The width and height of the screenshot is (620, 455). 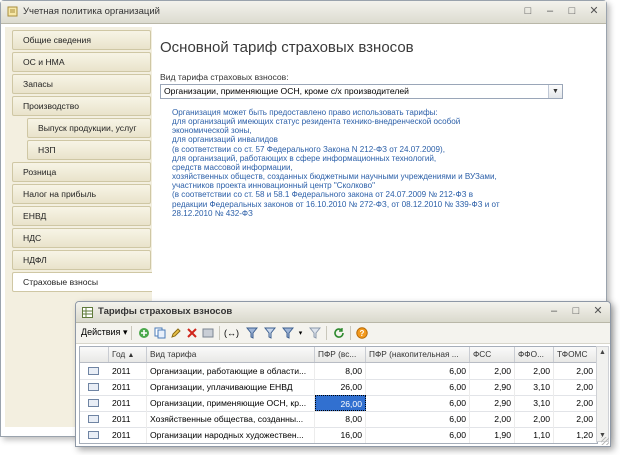 I want to click on copy-icon, so click(x=159, y=332).